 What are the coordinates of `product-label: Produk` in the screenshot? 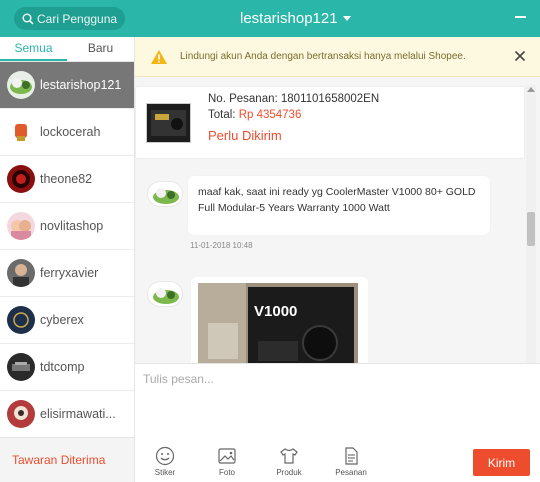 It's located at (289, 472).